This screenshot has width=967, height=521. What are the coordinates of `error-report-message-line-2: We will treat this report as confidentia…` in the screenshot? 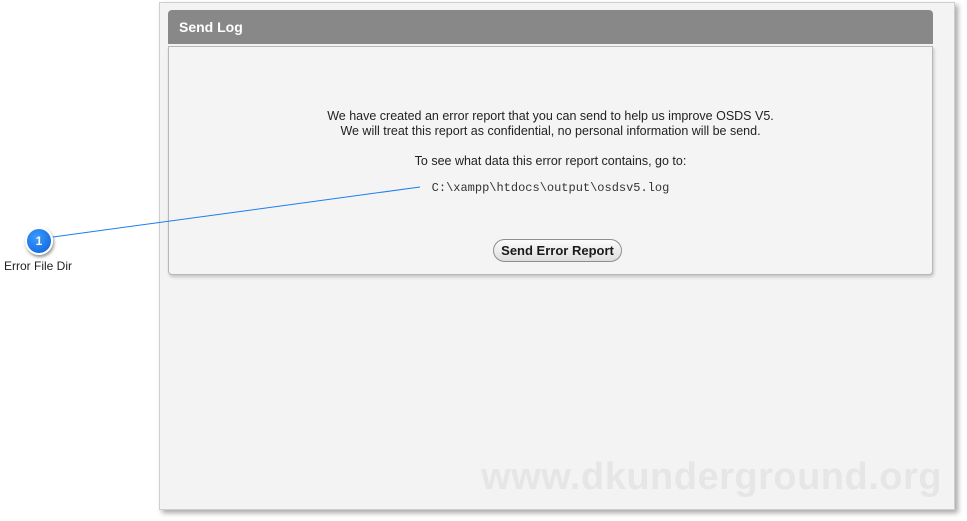 It's located at (550, 131).